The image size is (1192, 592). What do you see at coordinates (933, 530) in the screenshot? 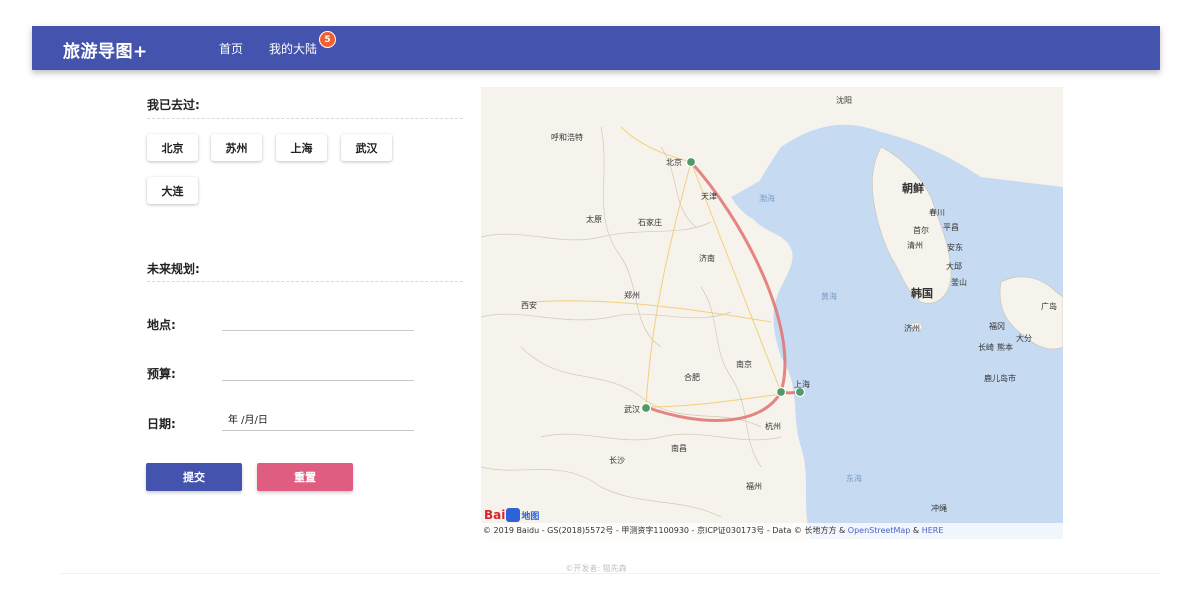
I see `here-link: HERE` at bounding box center [933, 530].